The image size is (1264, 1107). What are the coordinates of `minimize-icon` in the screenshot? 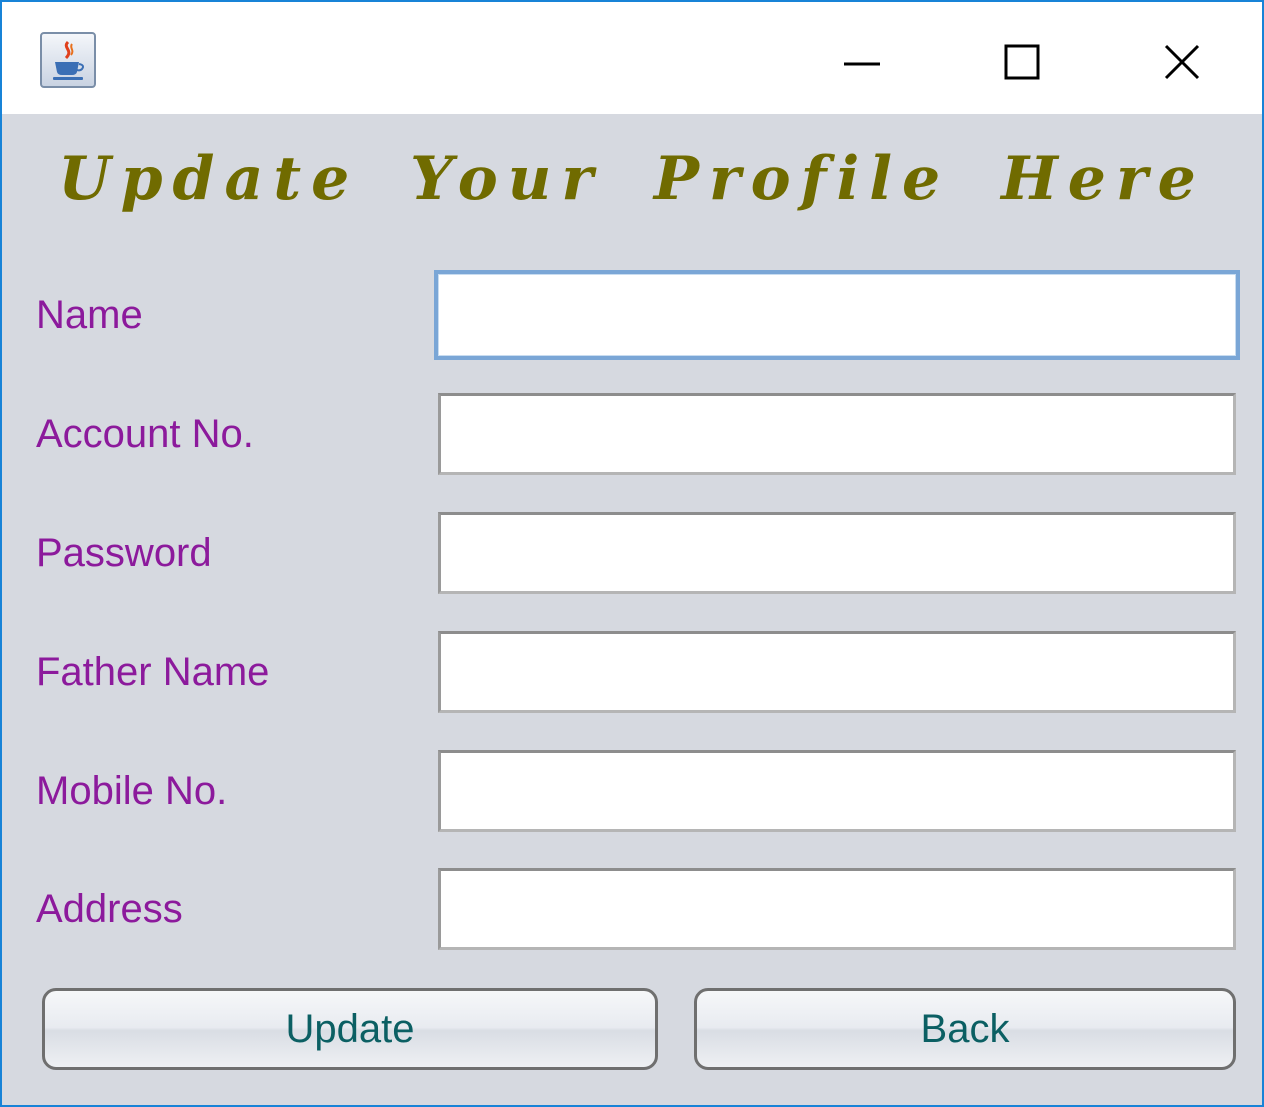 It's located at (862, 64).